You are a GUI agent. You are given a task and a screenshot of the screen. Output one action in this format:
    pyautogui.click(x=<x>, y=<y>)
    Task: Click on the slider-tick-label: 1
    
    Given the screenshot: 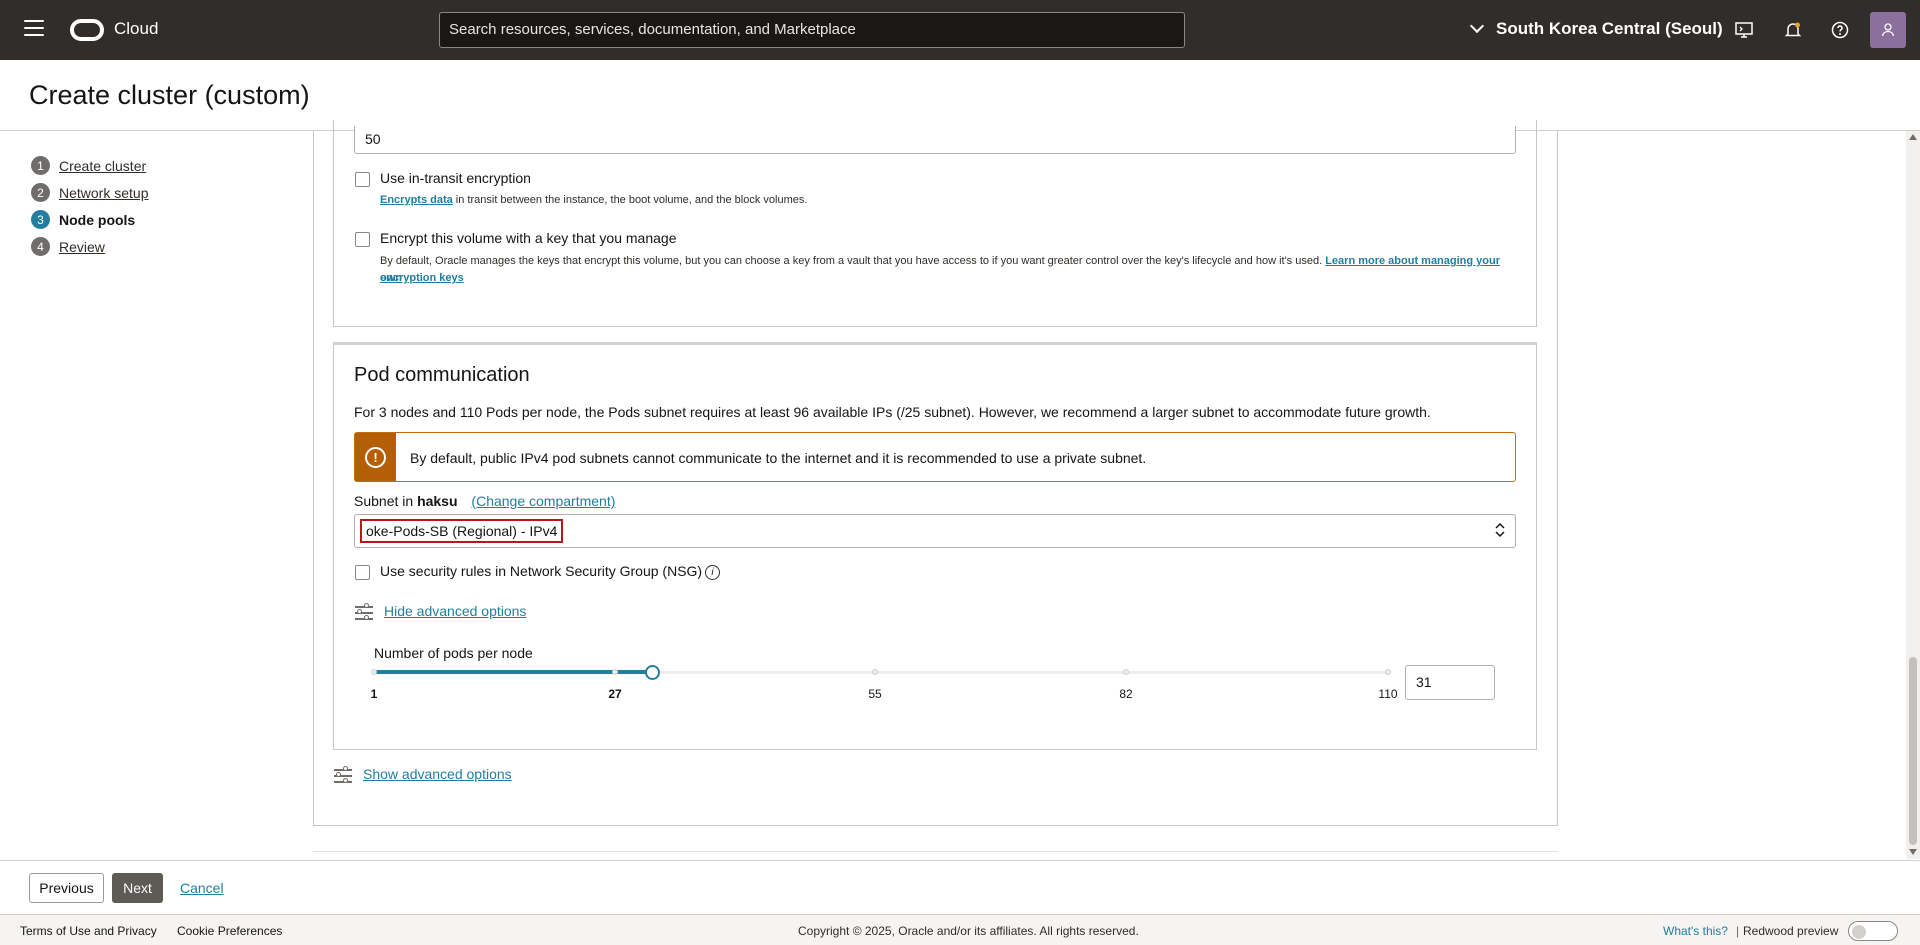 What is the action you would take?
    pyautogui.click(x=374, y=694)
    